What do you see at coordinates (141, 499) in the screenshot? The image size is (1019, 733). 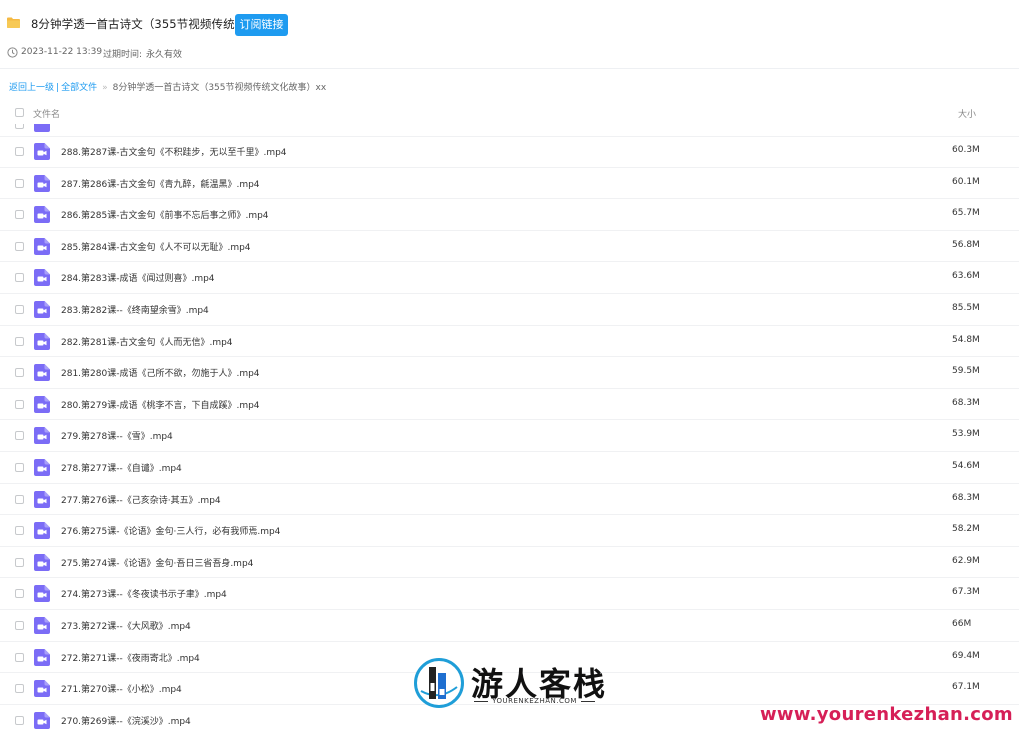 I see `file-name: 277.第276课--《己亥杂诗·其五》.mp4` at bounding box center [141, 499].